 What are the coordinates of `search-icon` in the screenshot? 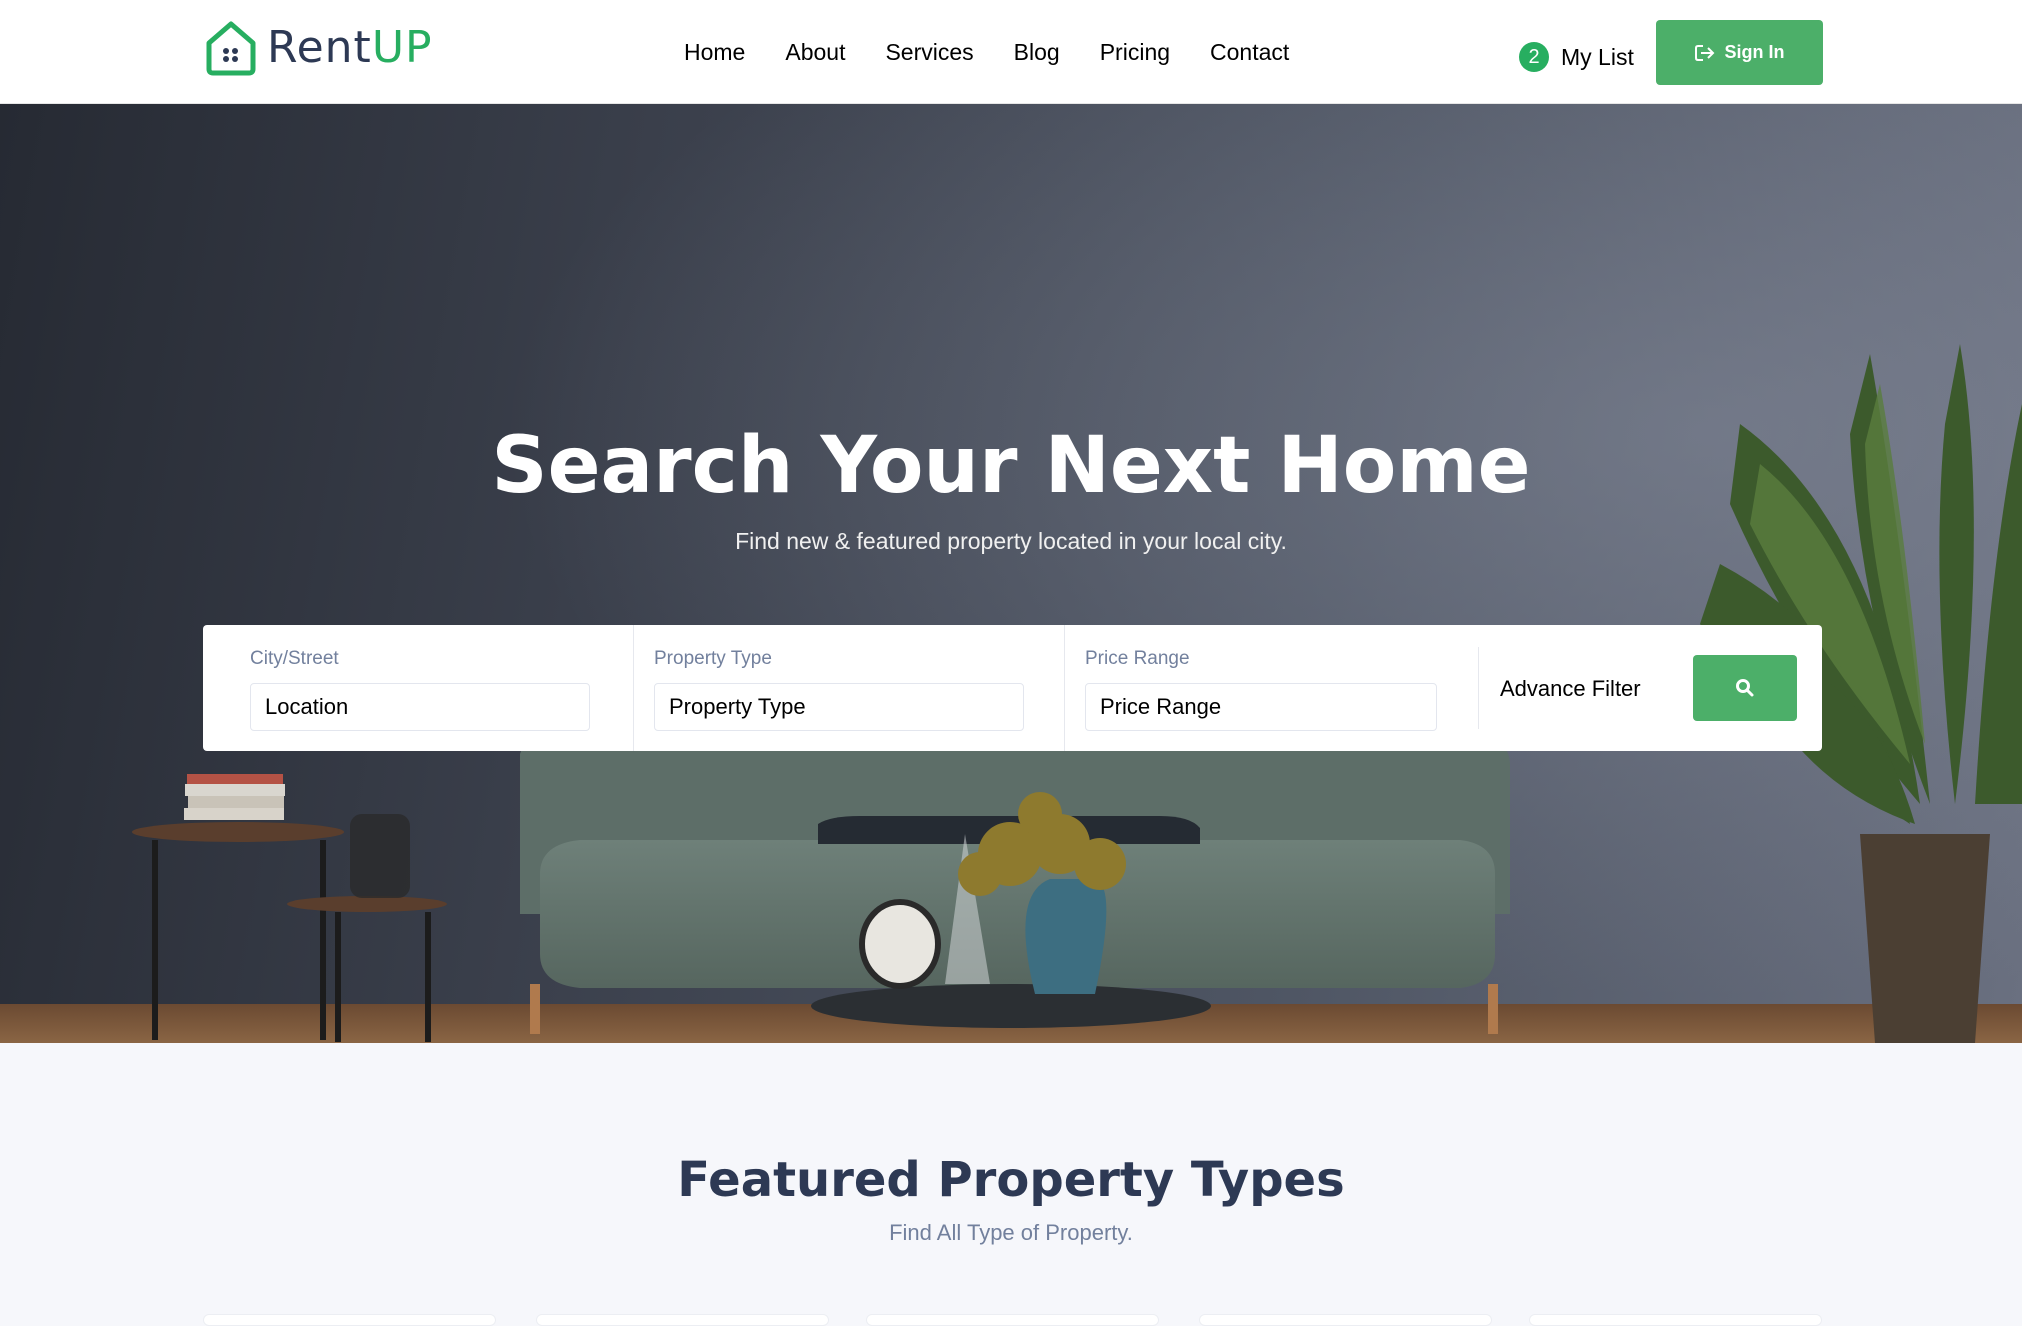 It's located at (1745, 688).